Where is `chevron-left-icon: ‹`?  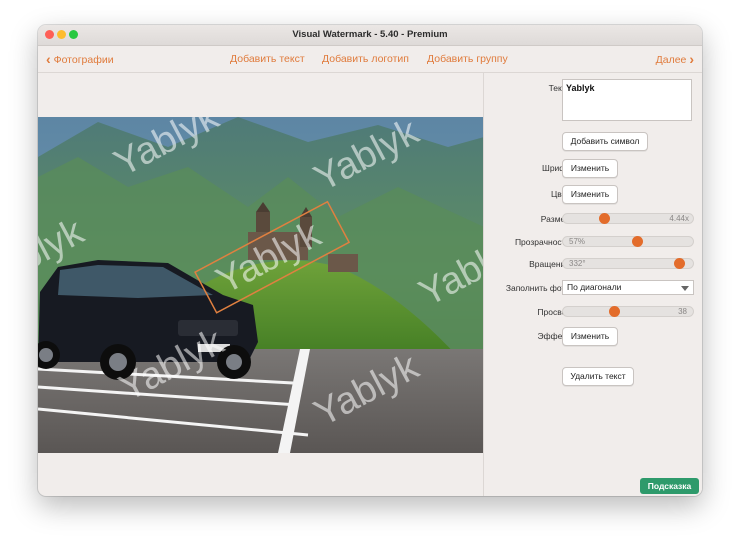 chevron-left-icon: ‹ is located at coordinates (48, 59).